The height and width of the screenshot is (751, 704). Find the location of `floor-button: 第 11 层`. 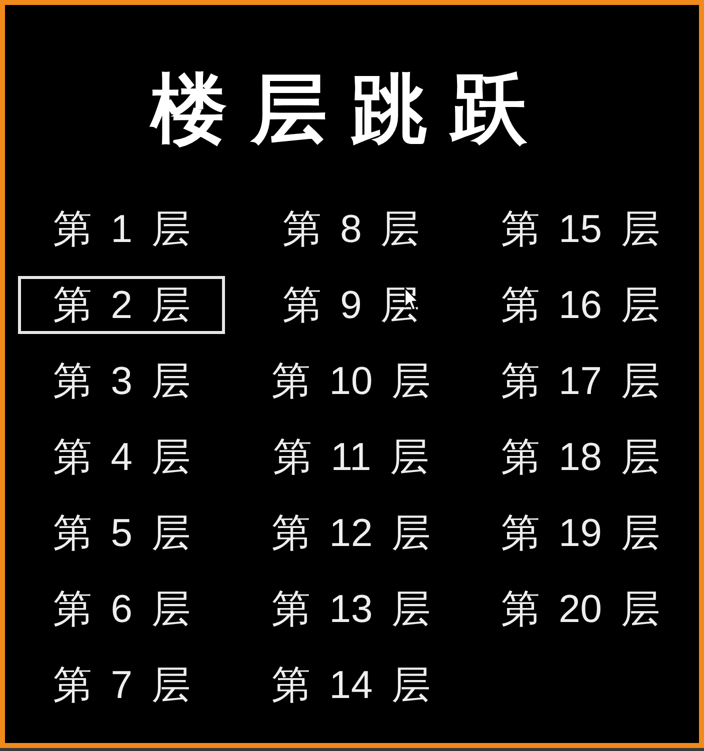

floor-button: 第 11 层 is located at coordinates (350, 457).